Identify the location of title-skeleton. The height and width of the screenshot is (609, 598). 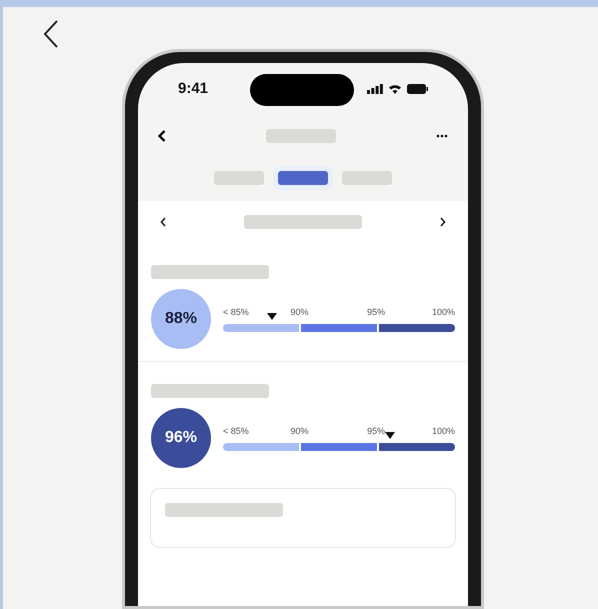
(301, 136).